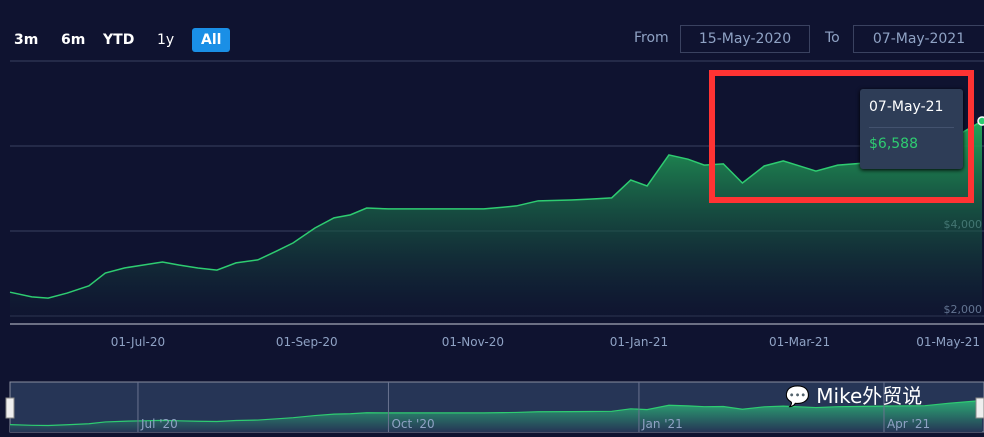 Image resolution: width=984 pixels, height=437 pixels. What do you see at coordinates (473, 342) in the screenshot?
I see `x-tick-label: 01-Nov-20` at bounding box center [473, 342].